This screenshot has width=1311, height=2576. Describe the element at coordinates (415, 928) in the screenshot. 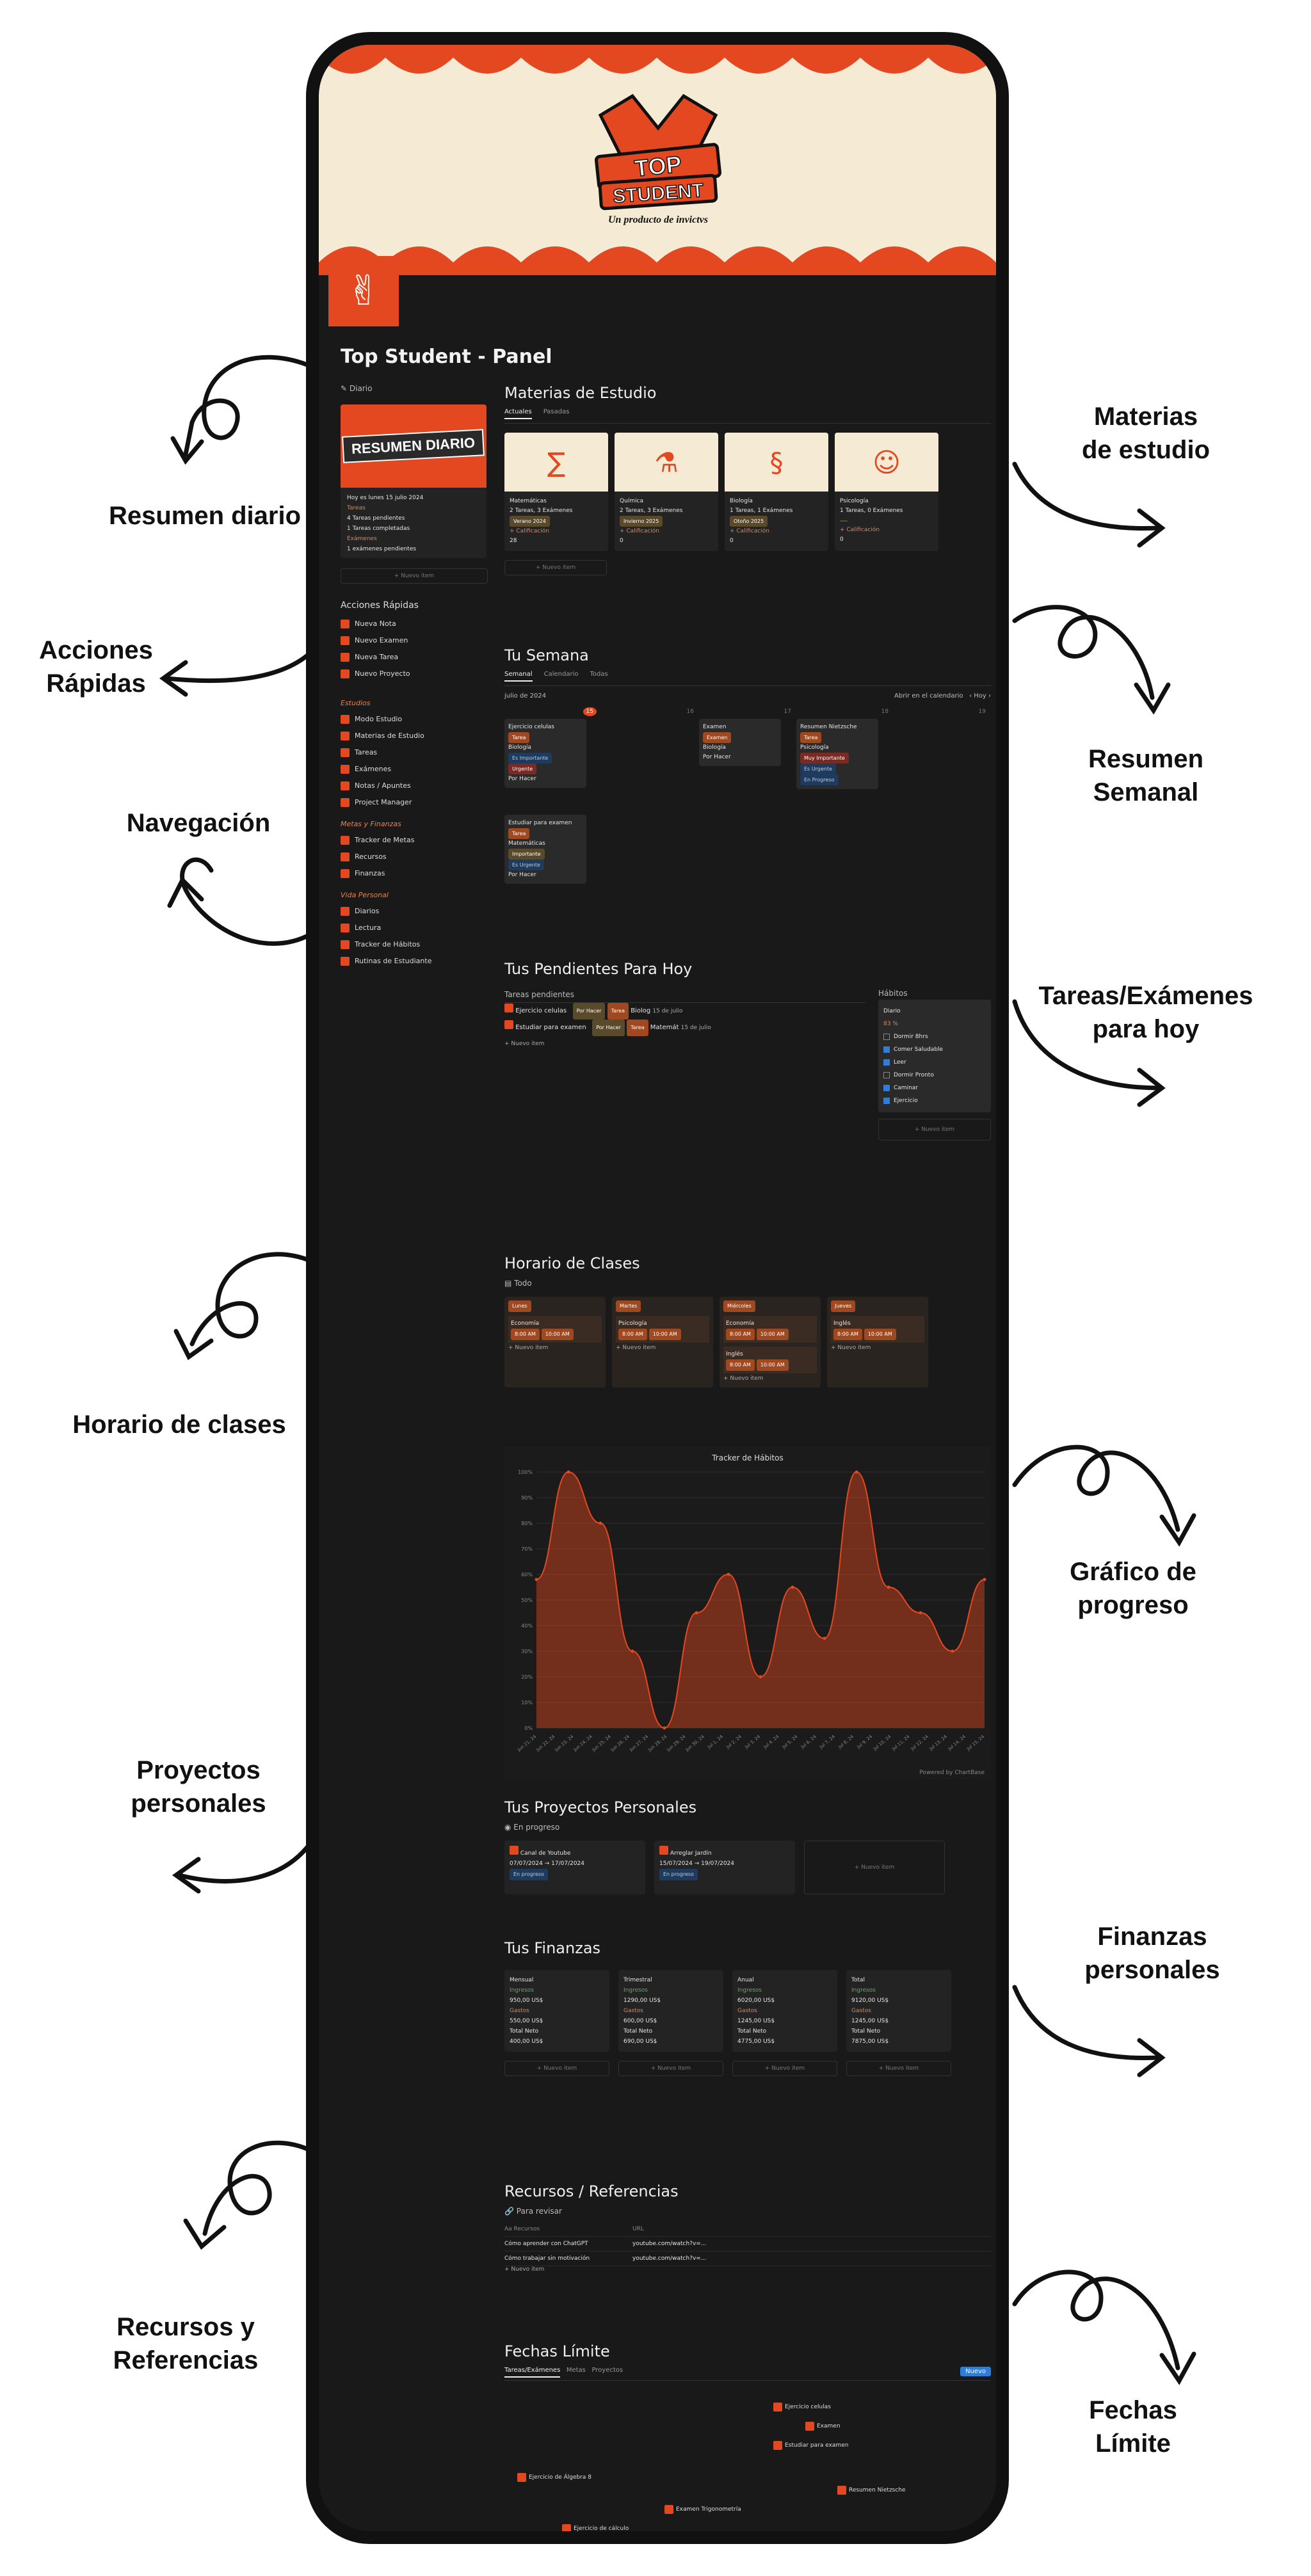

I see `nav-lectura: Lectura` at that location.